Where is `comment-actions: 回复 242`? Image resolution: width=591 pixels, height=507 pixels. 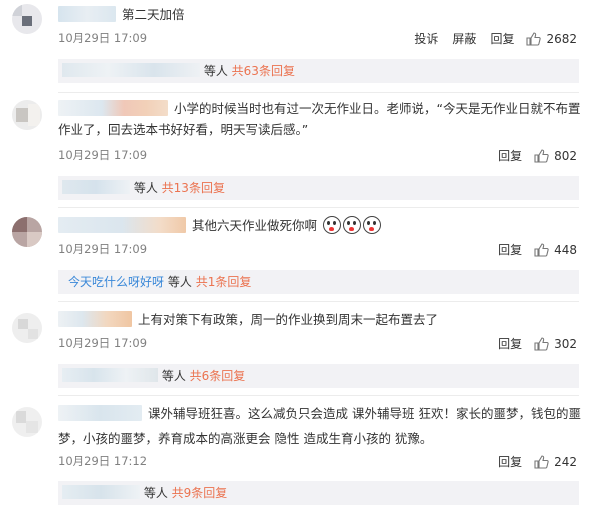 comment-actions: 回复 242 is located at coordinates (530, 461).